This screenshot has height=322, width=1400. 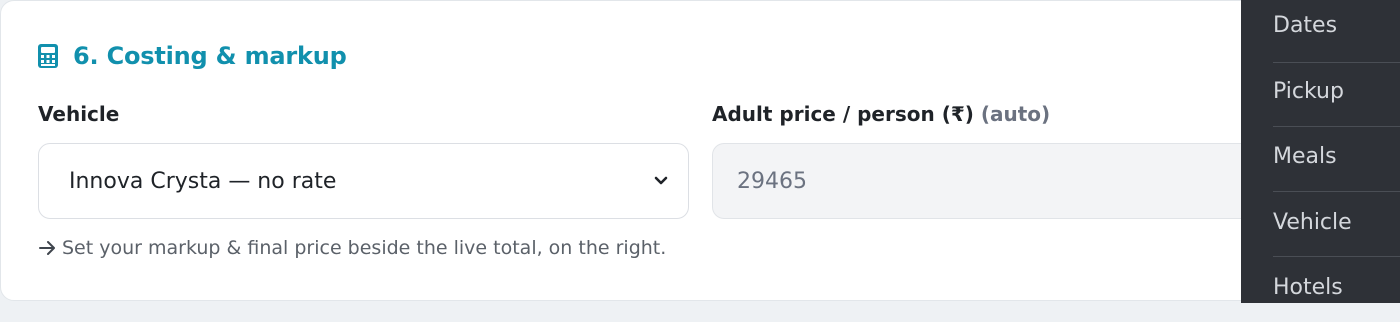 I want to click on nav-item-label: Hotels, so click(x=1308, y=287).